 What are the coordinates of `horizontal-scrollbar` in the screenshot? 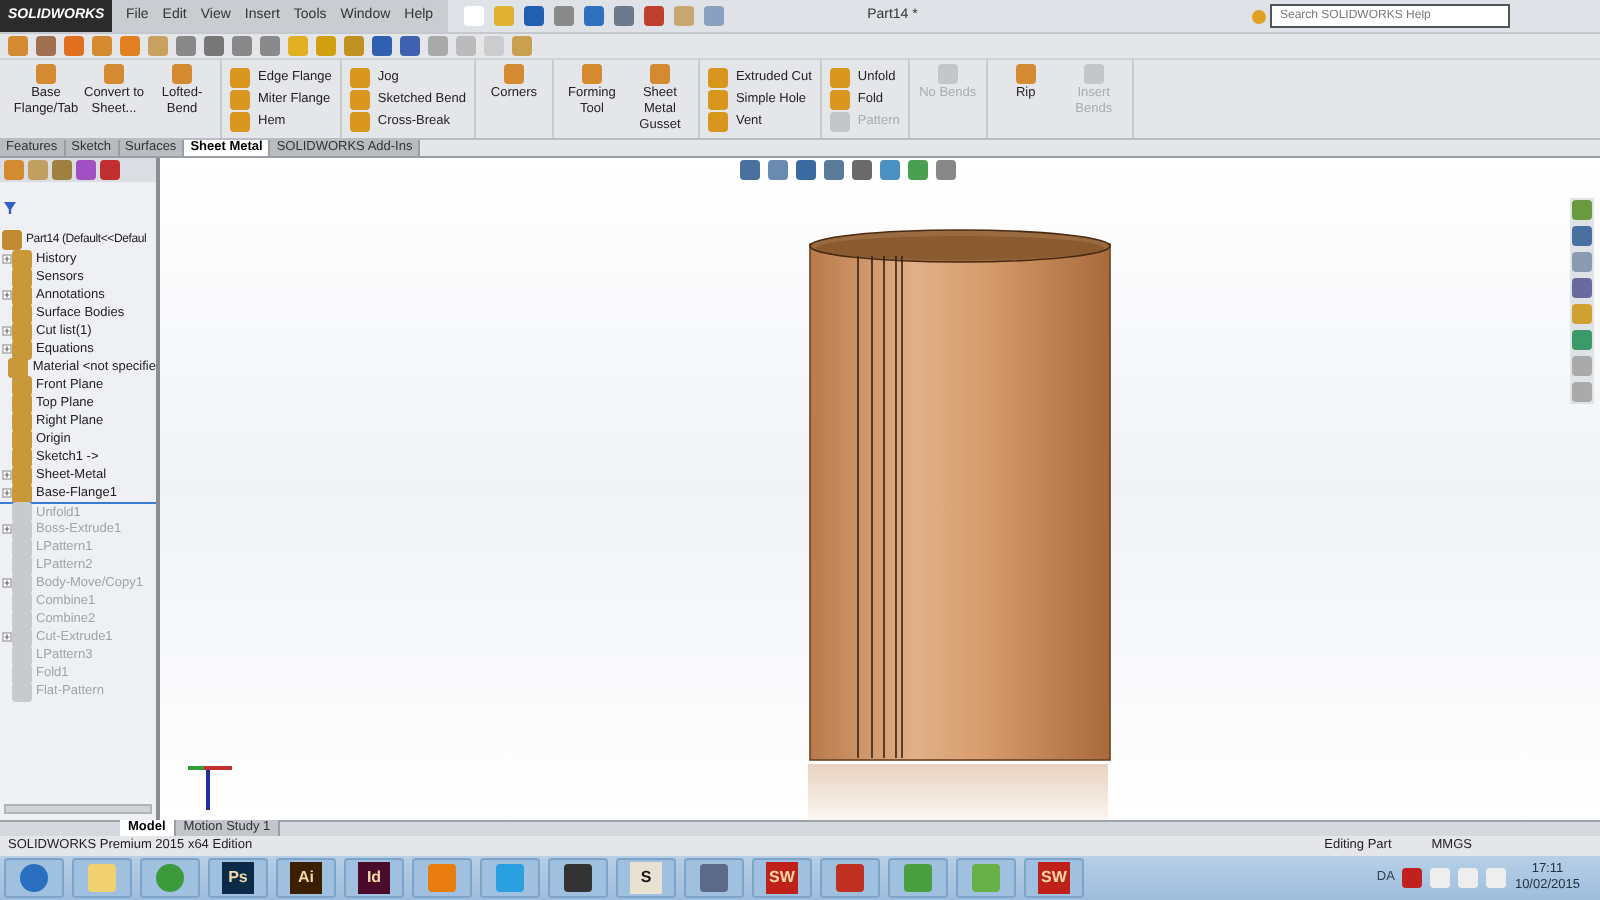 It's located at (78, 809).